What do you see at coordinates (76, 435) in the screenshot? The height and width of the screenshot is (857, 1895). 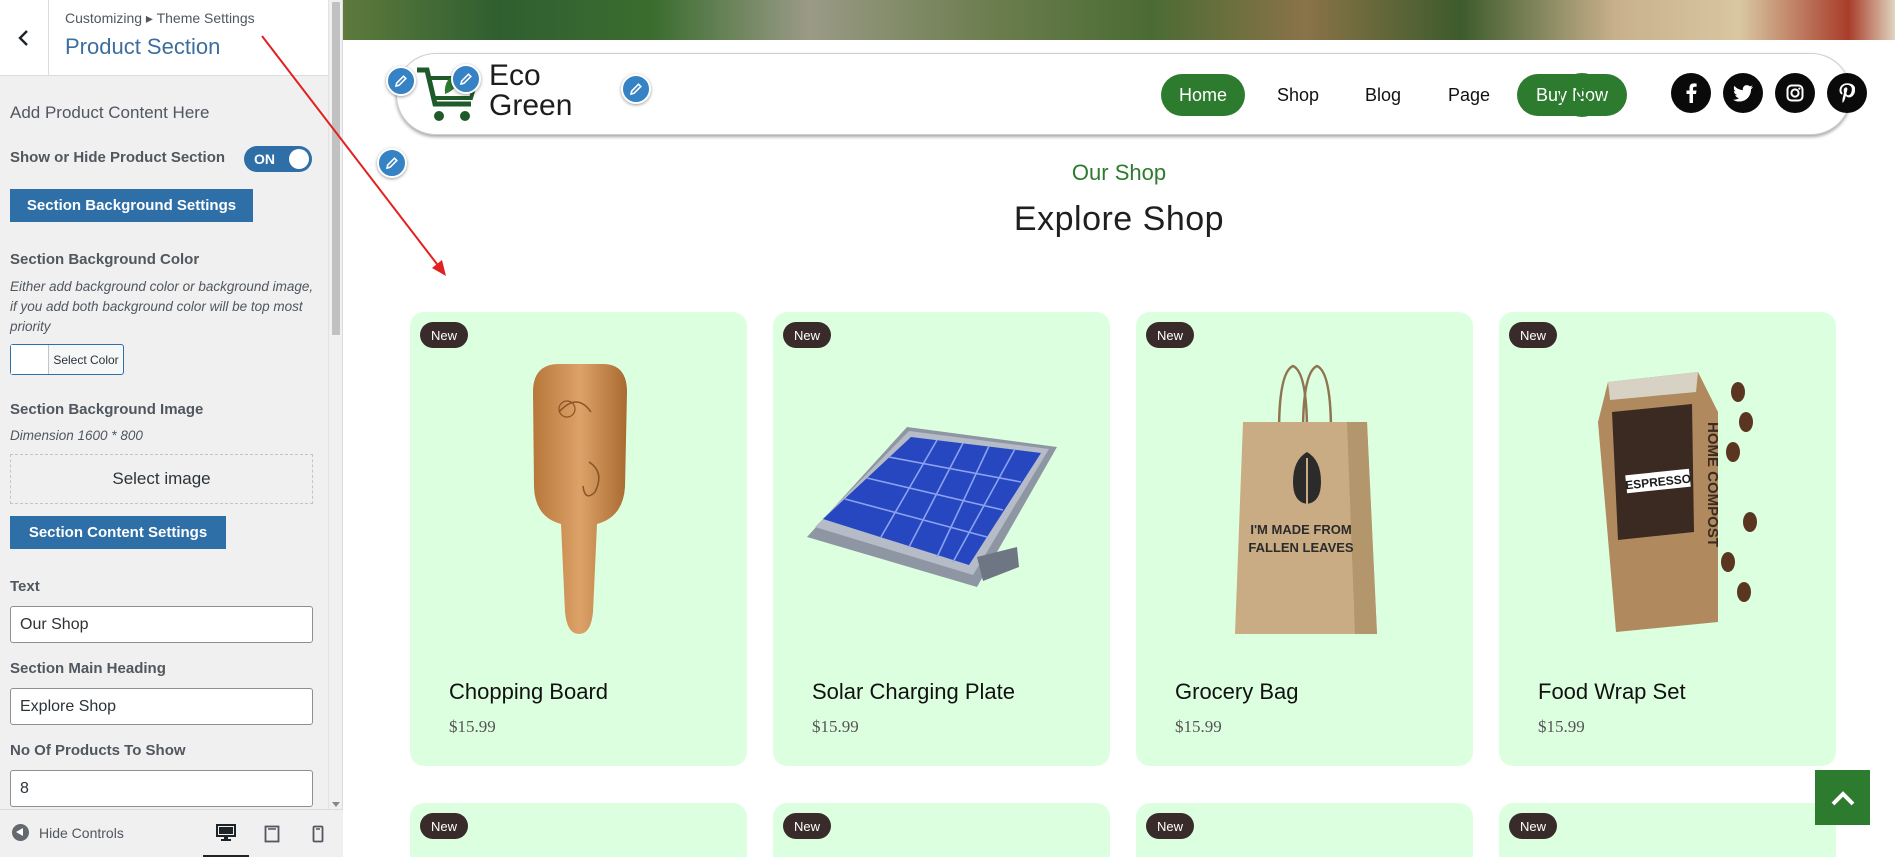 I see `bg-image-dimension: Dimension 1600 * 800` at bounding box center [76, 435].